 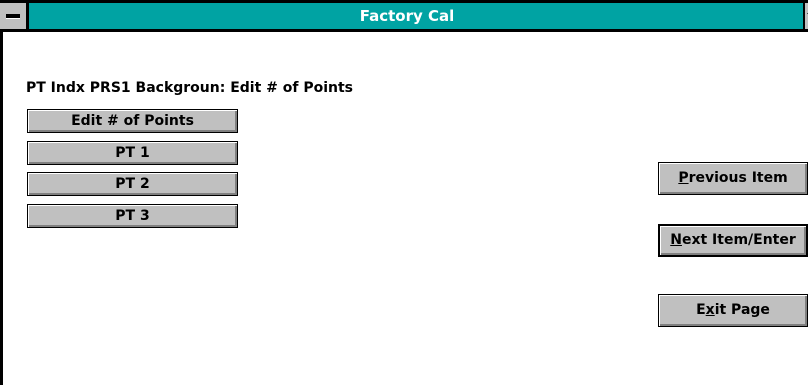 What do you see at coordinates (132, 184) in the screenshot?
I see `pt-2-button: PT 2` at bounding box center [132, 184].